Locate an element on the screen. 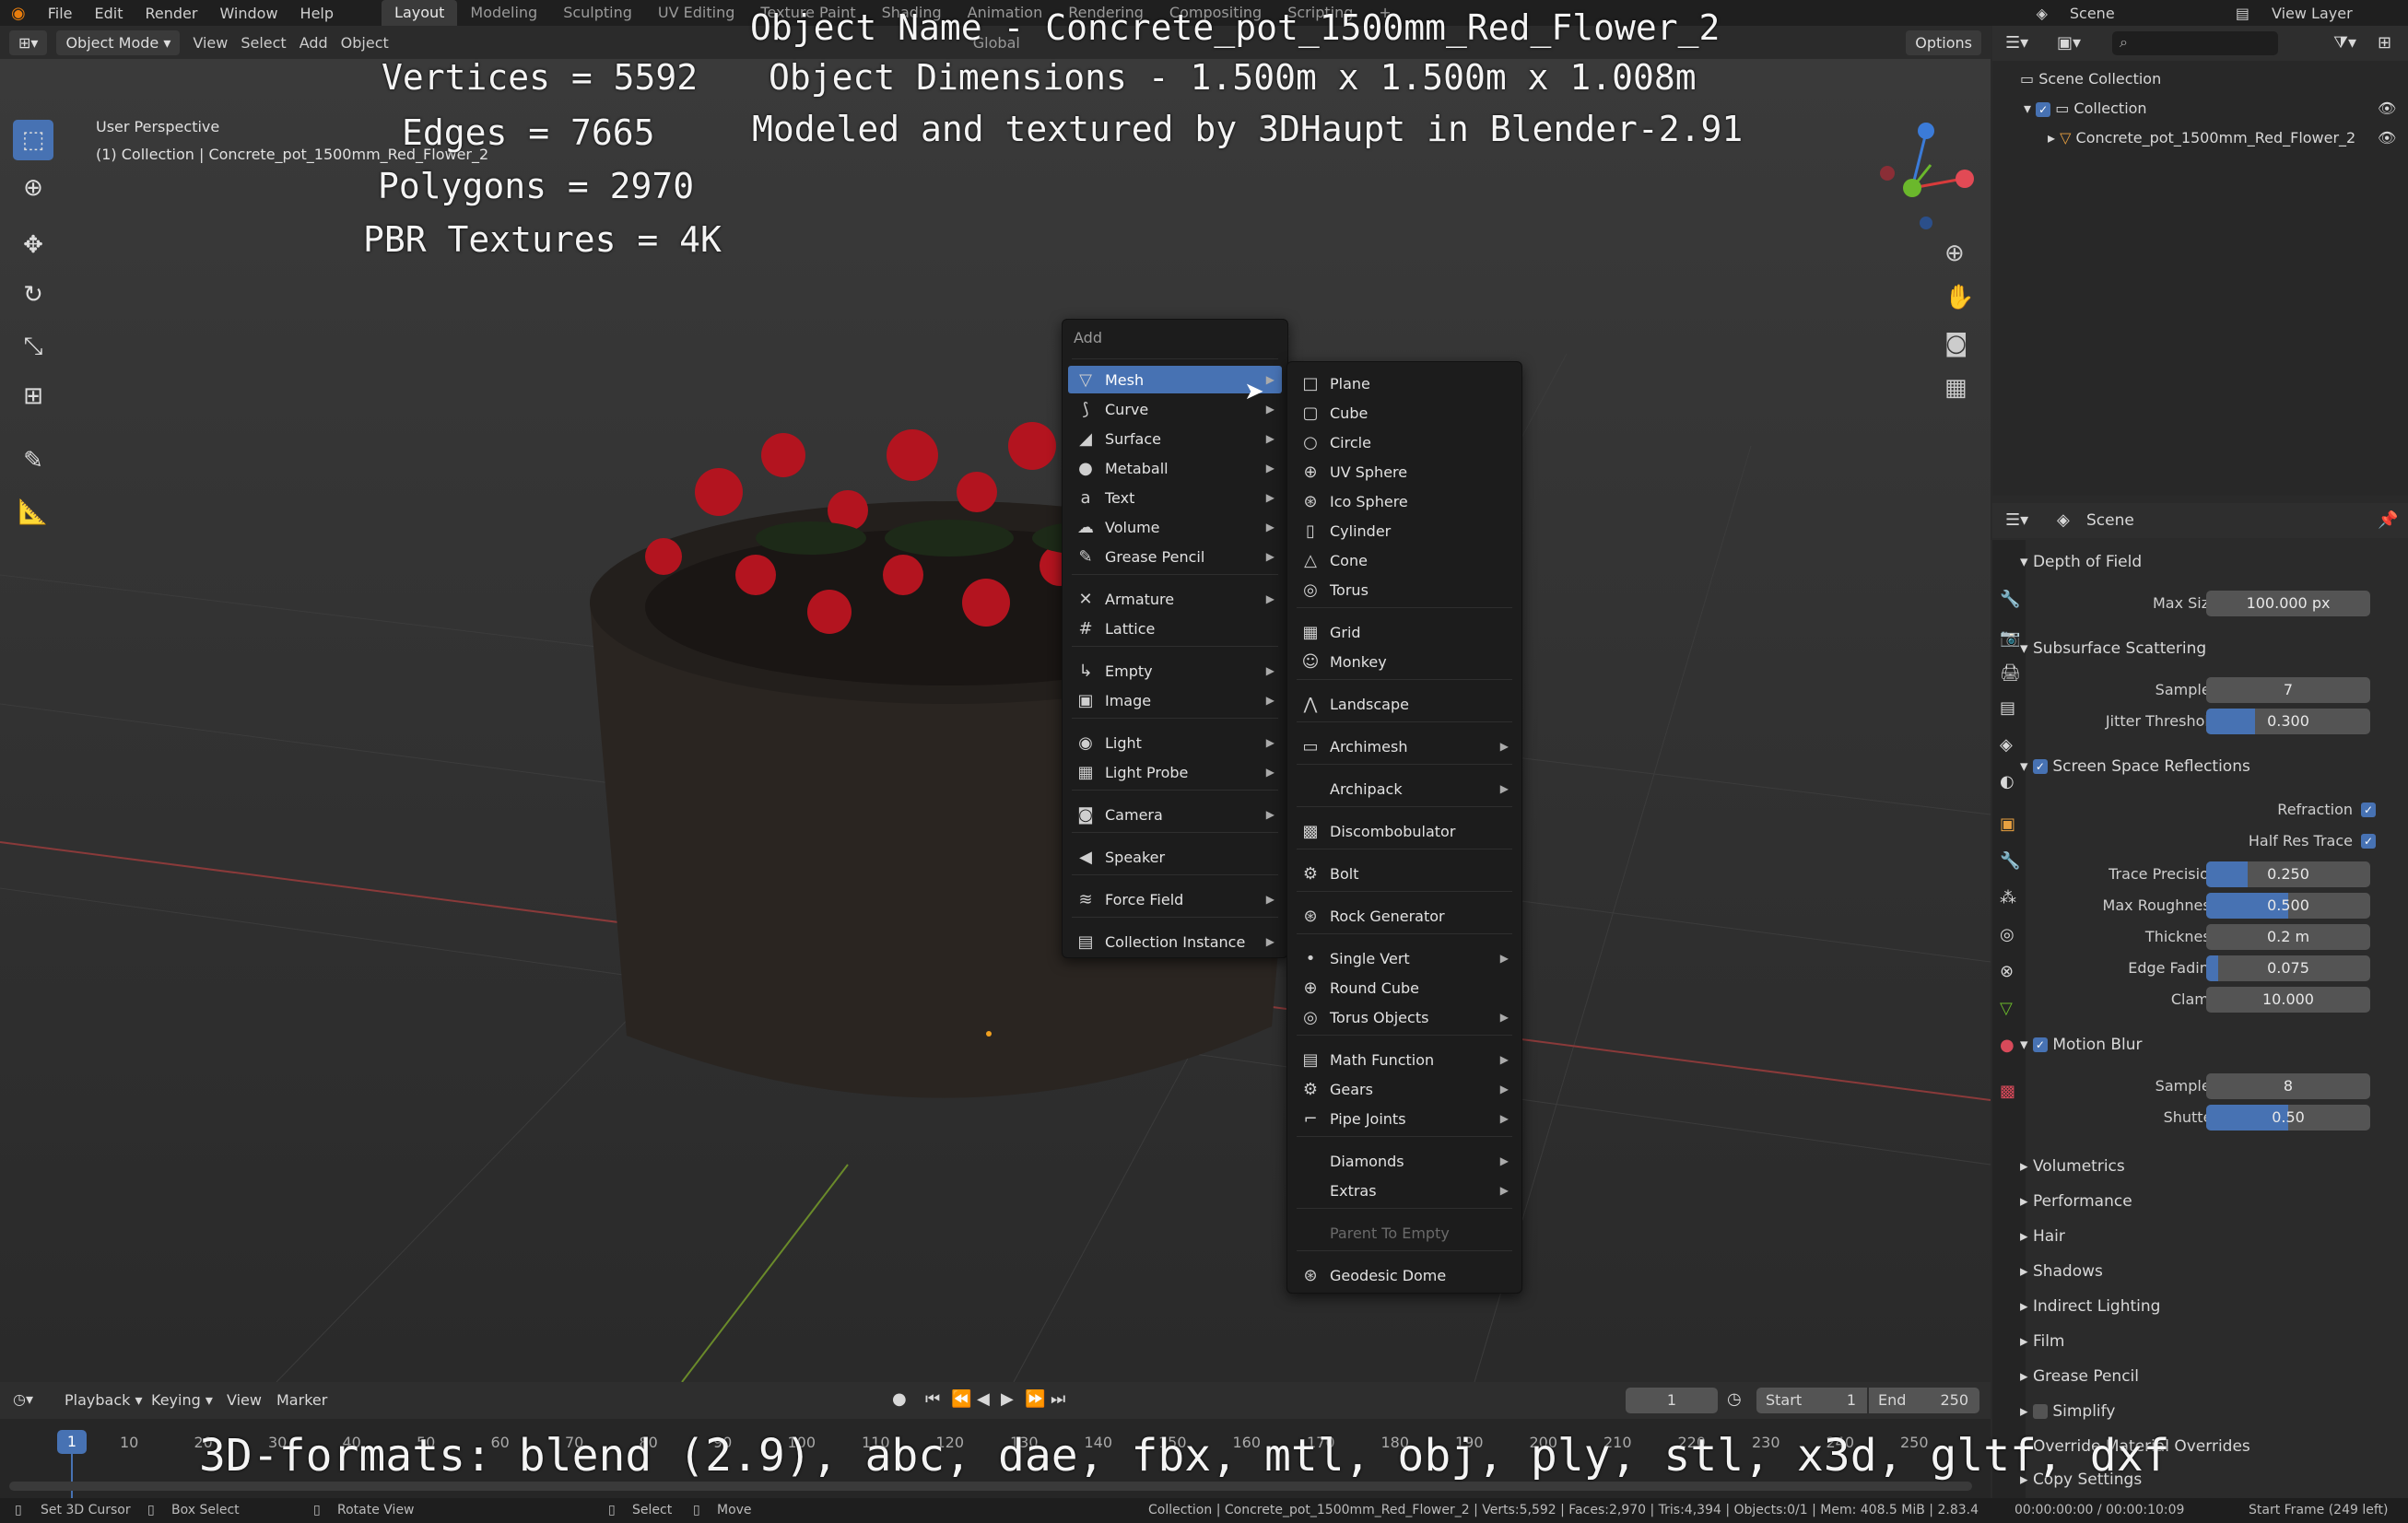 Image resolution: width=2408 pixels, height=1523 pixels. timeline-editor-icon: ◷▾ is located at coordinates (23, 1399).